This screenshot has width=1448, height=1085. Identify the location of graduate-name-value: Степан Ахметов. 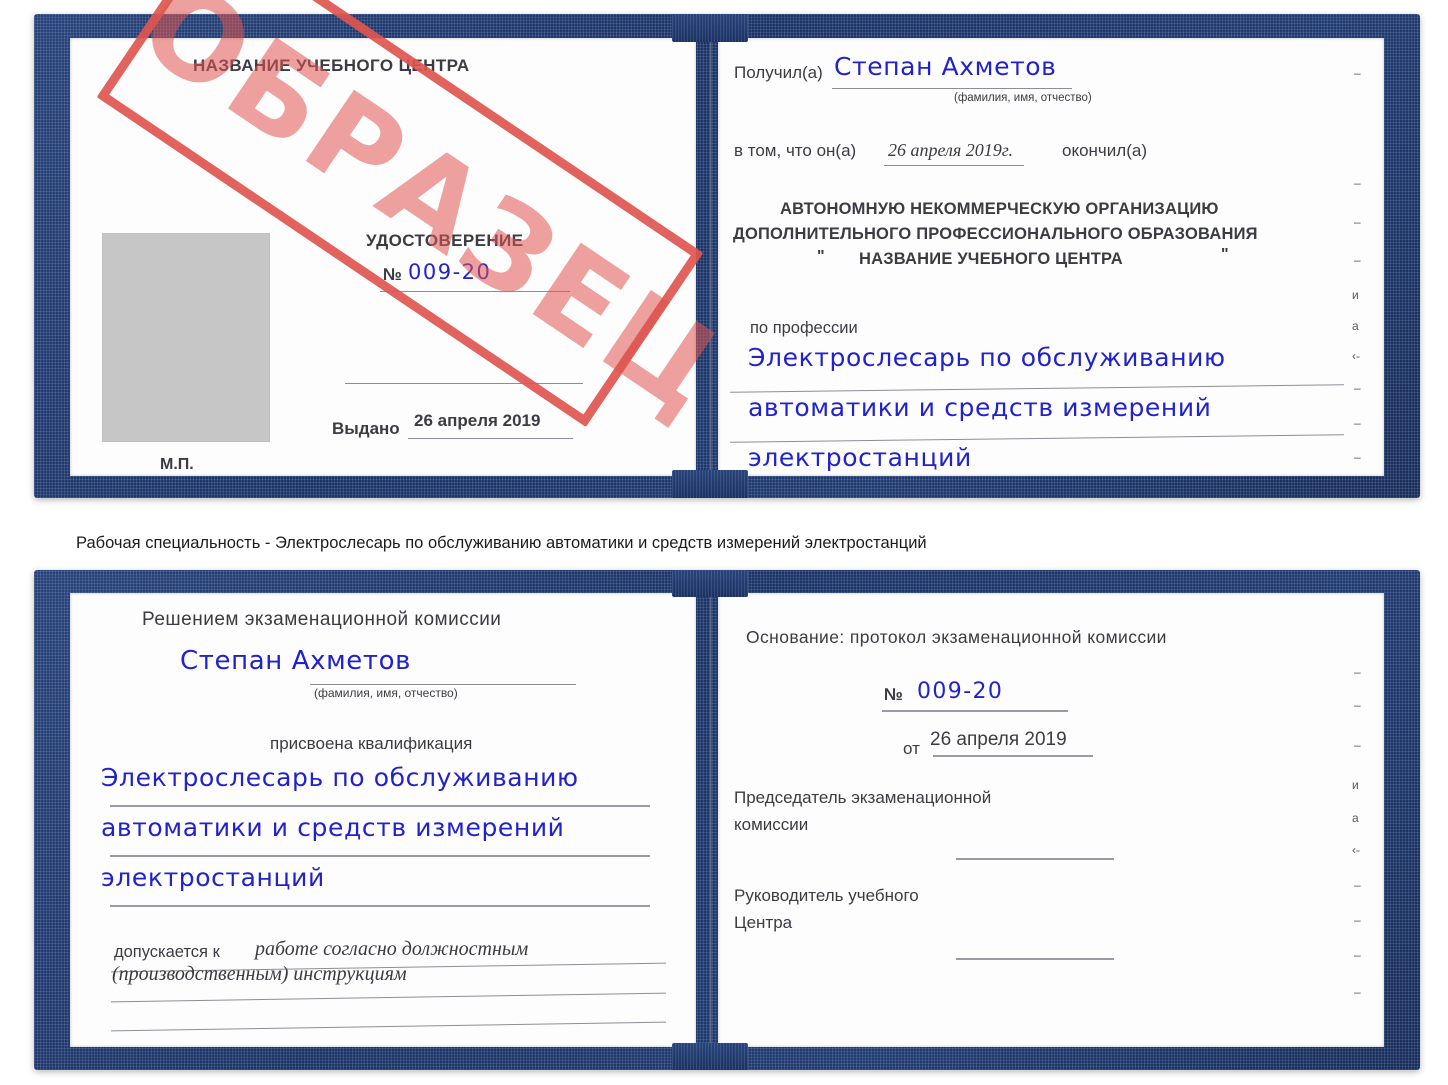
(296, 661).